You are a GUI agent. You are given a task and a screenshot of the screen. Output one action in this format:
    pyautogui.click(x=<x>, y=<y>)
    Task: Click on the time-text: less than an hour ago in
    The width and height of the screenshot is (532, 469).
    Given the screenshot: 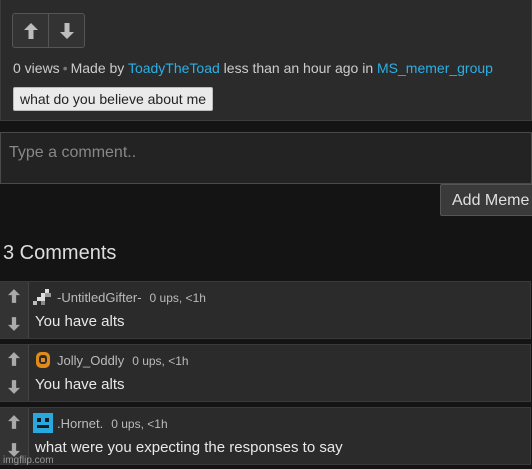 What is the action you would take?
    pyautogui.click(x=298, y=68)
    